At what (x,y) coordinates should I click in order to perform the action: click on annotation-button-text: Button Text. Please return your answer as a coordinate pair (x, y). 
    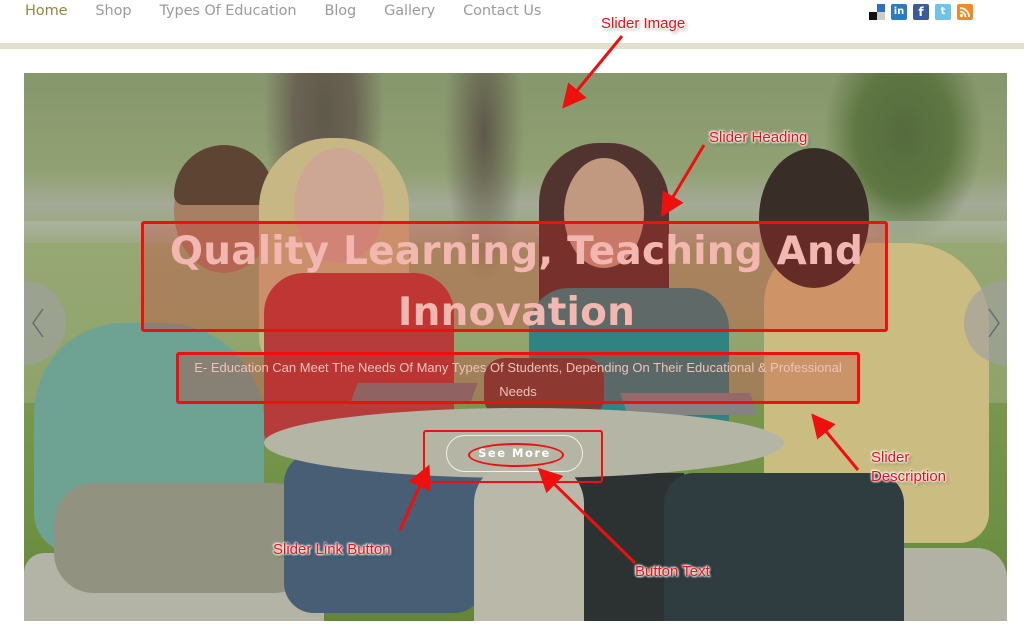
    Looking at the image, I should click on (672, 571).